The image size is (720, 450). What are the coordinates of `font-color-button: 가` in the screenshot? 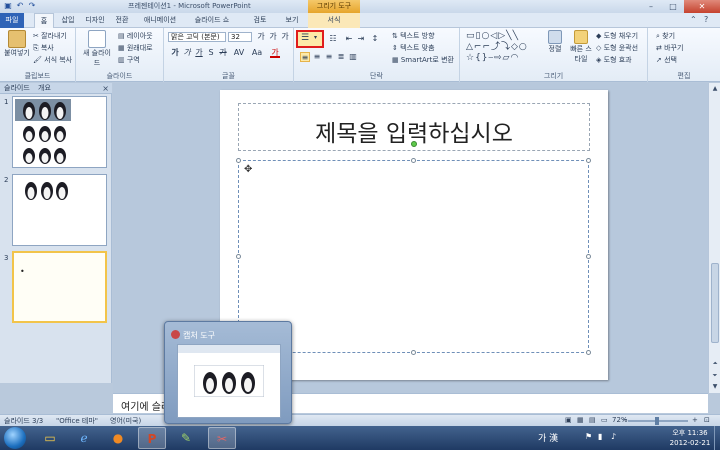 It's located at (275, 53).